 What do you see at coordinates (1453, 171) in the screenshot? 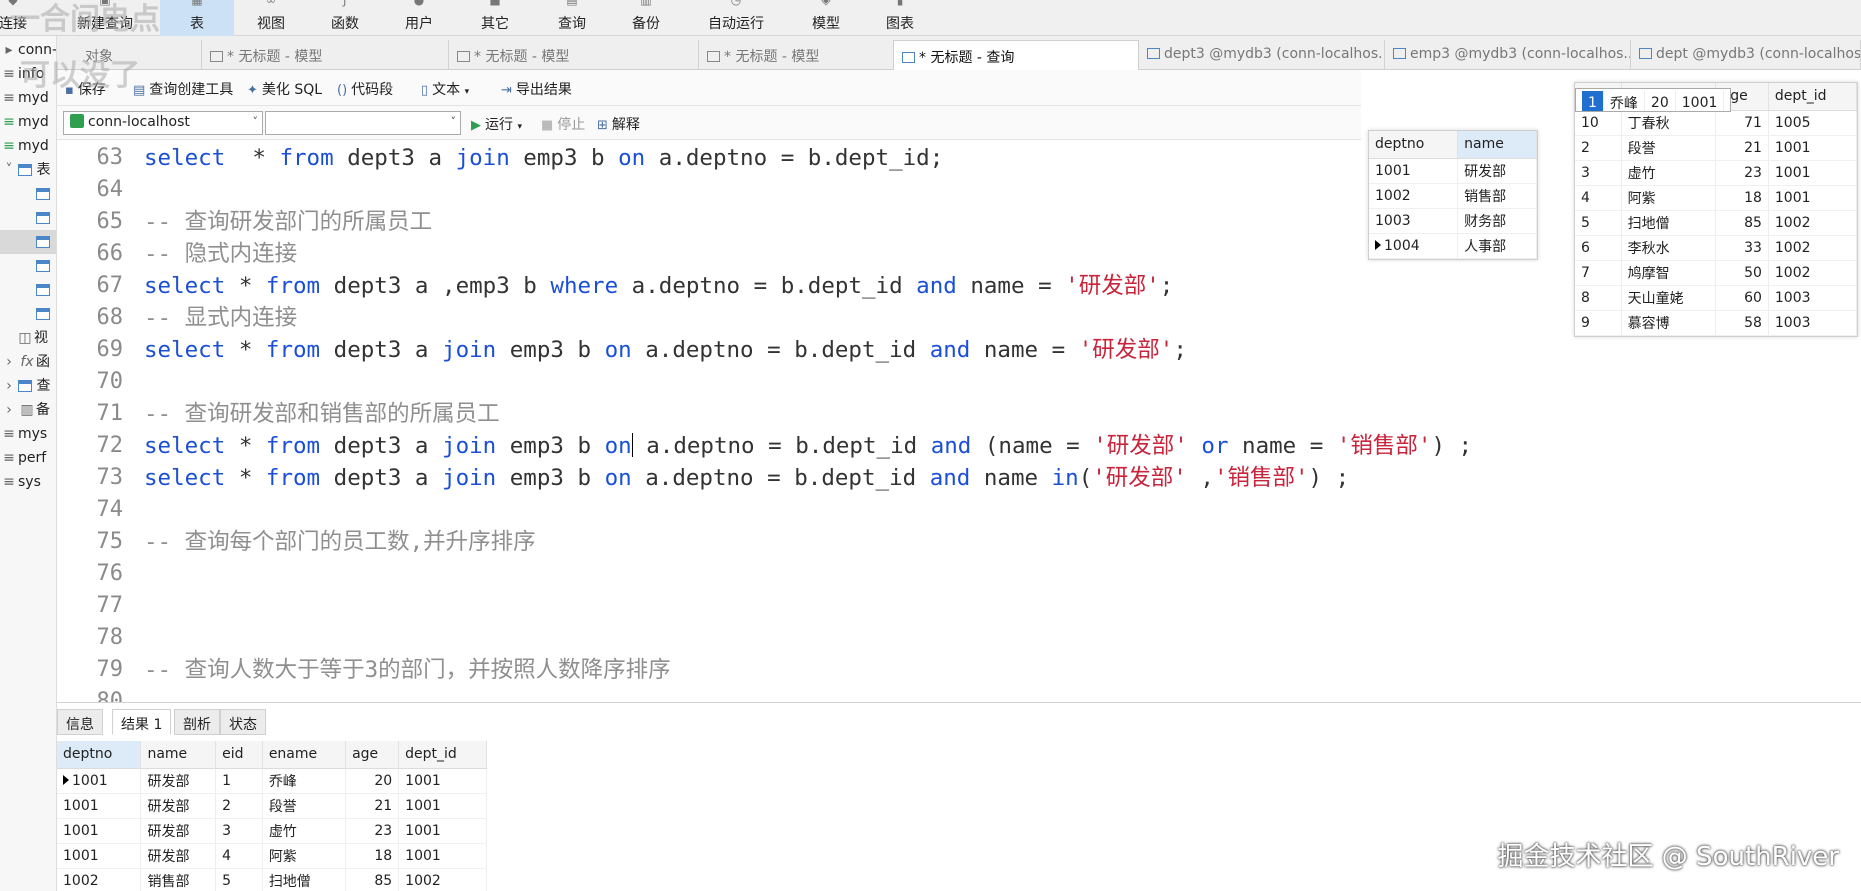
I see `table-row: 1001 研发部` at bounding box center [1453, 171].